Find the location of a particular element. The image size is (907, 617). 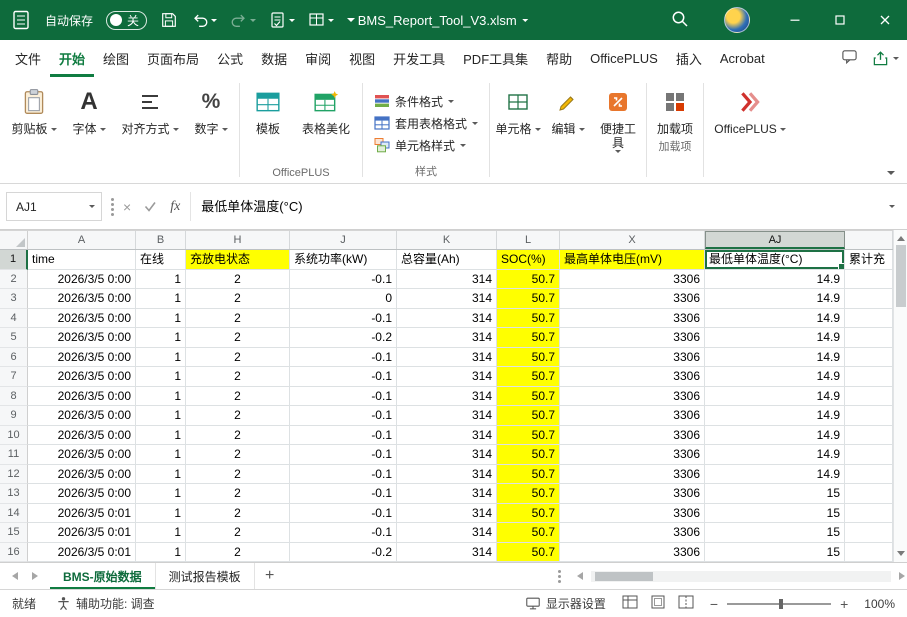

cell-J5: -0.2 is located at coordinates (343, 338).